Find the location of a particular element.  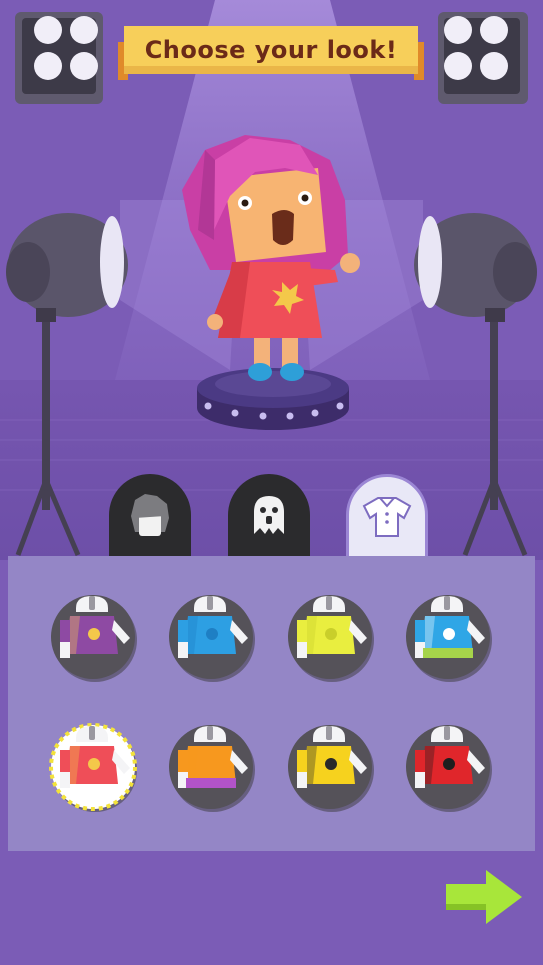

top-right-spotlight is located at coordinates (483, 58).